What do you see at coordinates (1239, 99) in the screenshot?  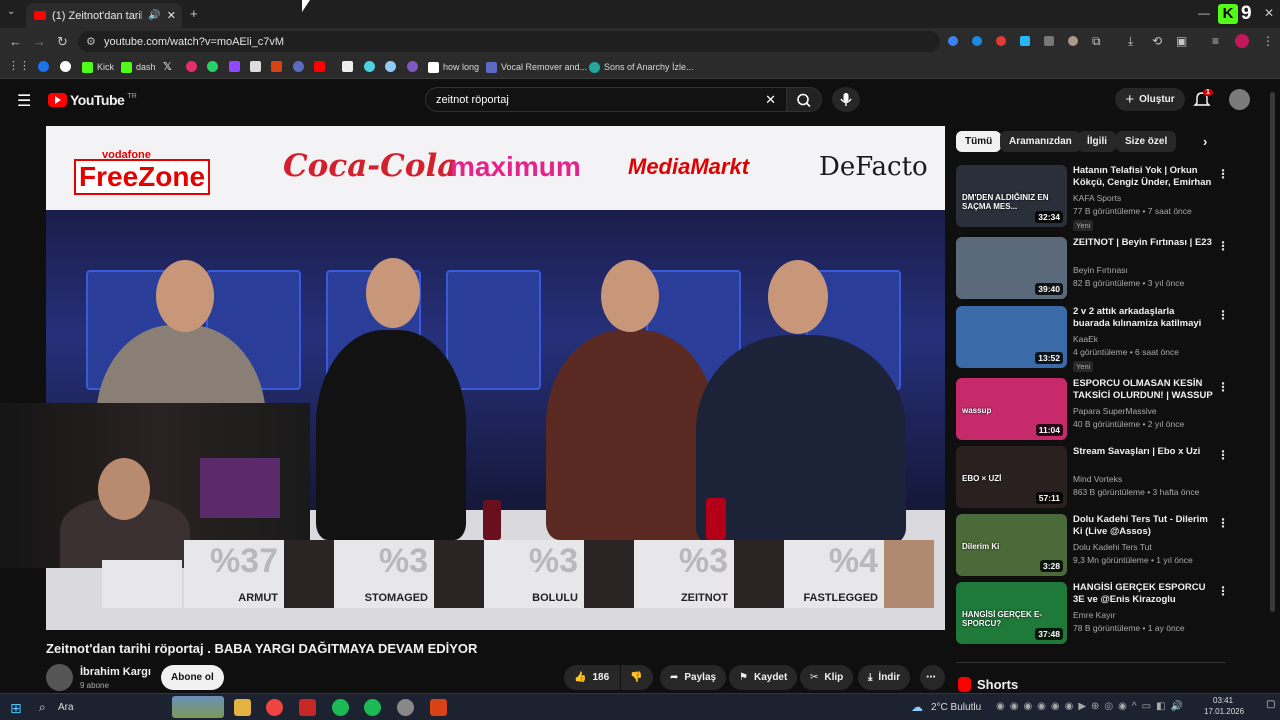 I see `account-avatar` at bounding box center [1239, 99].